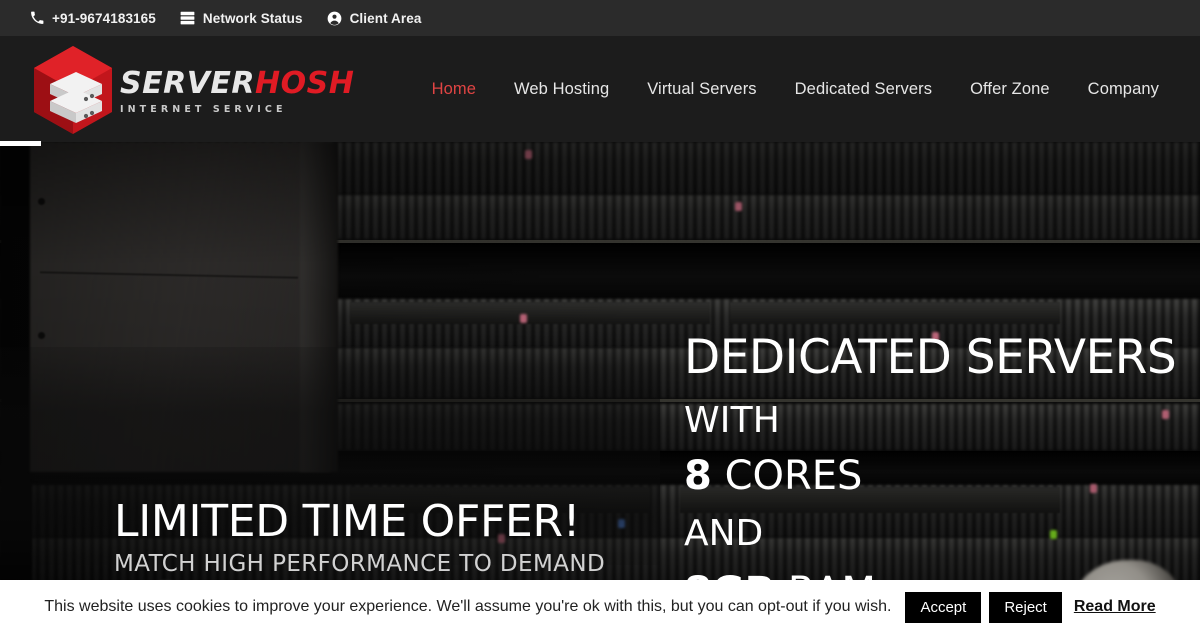 Image resolution: width=1200 pixels, height=634 pixels. I want to click on network-status-link: Network Status, so click(241, 18).